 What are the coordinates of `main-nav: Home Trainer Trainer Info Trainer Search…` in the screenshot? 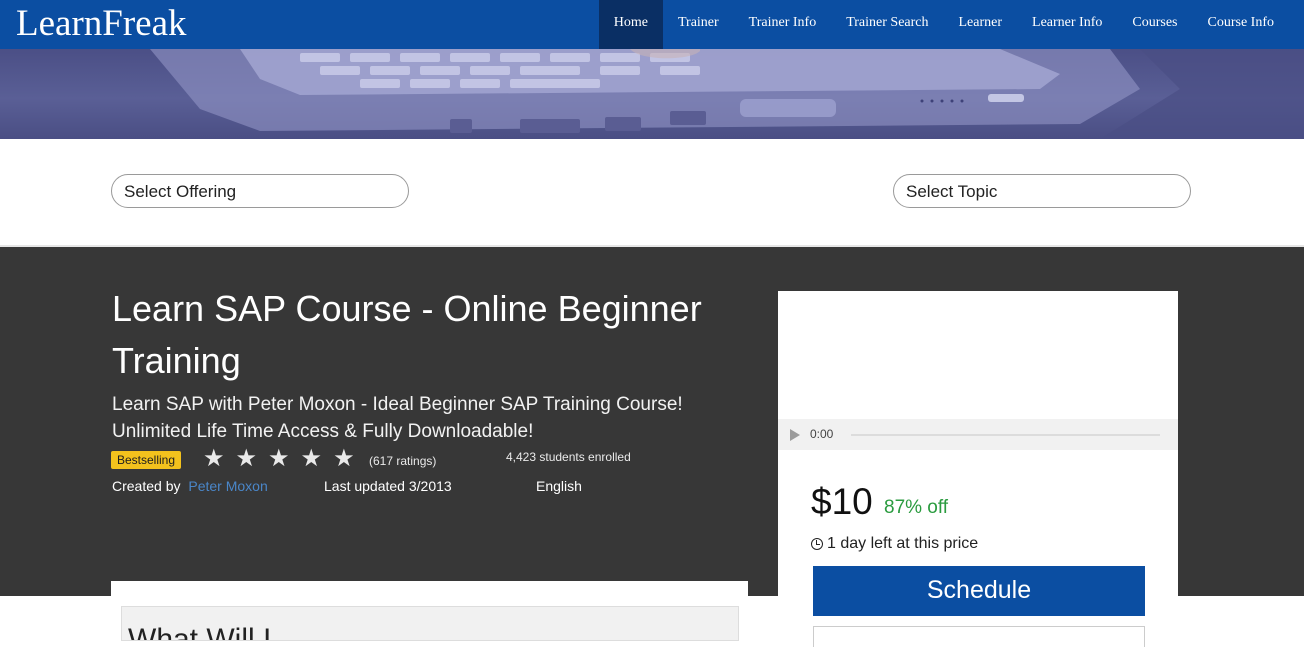 It's located at (944, 24).